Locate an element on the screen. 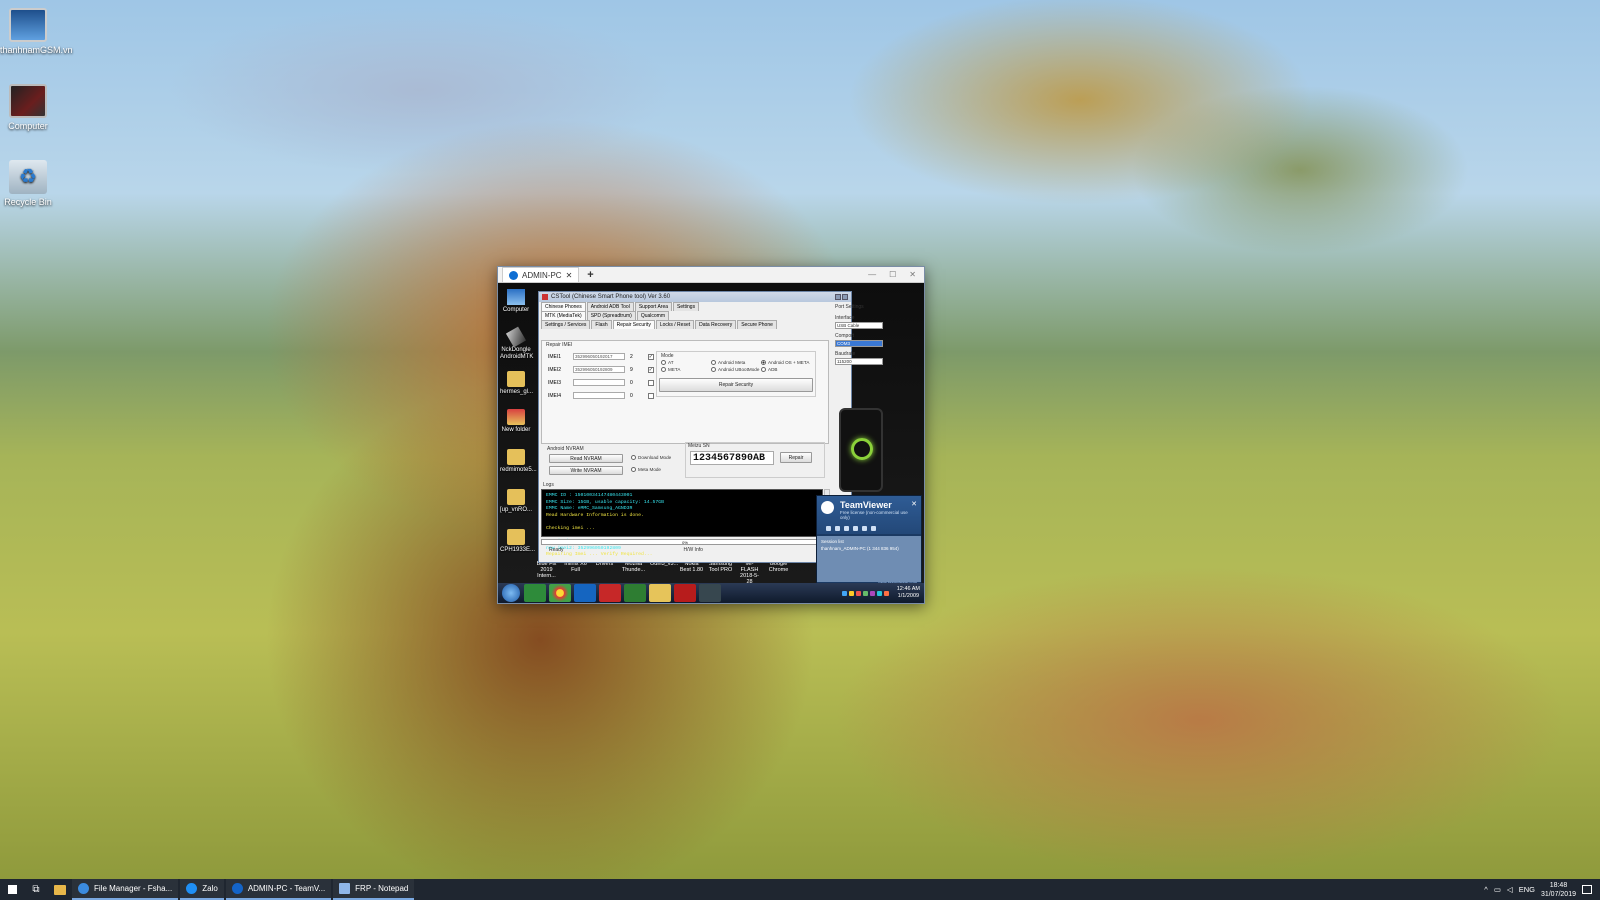 The image size is (1600, 900). download-mode-checkbox: Download Mode is located at coordinates (651, 457).